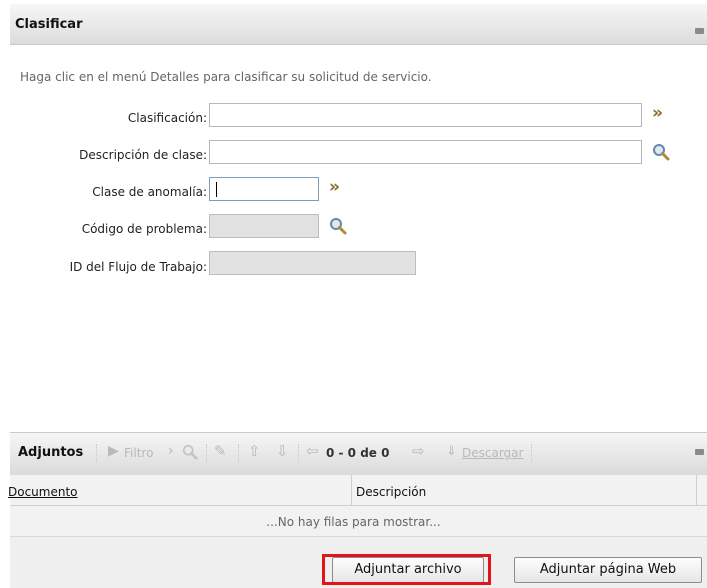 This screenshot has width=707, height=588. I want to click on arrow-down-icon: ⇩, so click(282, 451).